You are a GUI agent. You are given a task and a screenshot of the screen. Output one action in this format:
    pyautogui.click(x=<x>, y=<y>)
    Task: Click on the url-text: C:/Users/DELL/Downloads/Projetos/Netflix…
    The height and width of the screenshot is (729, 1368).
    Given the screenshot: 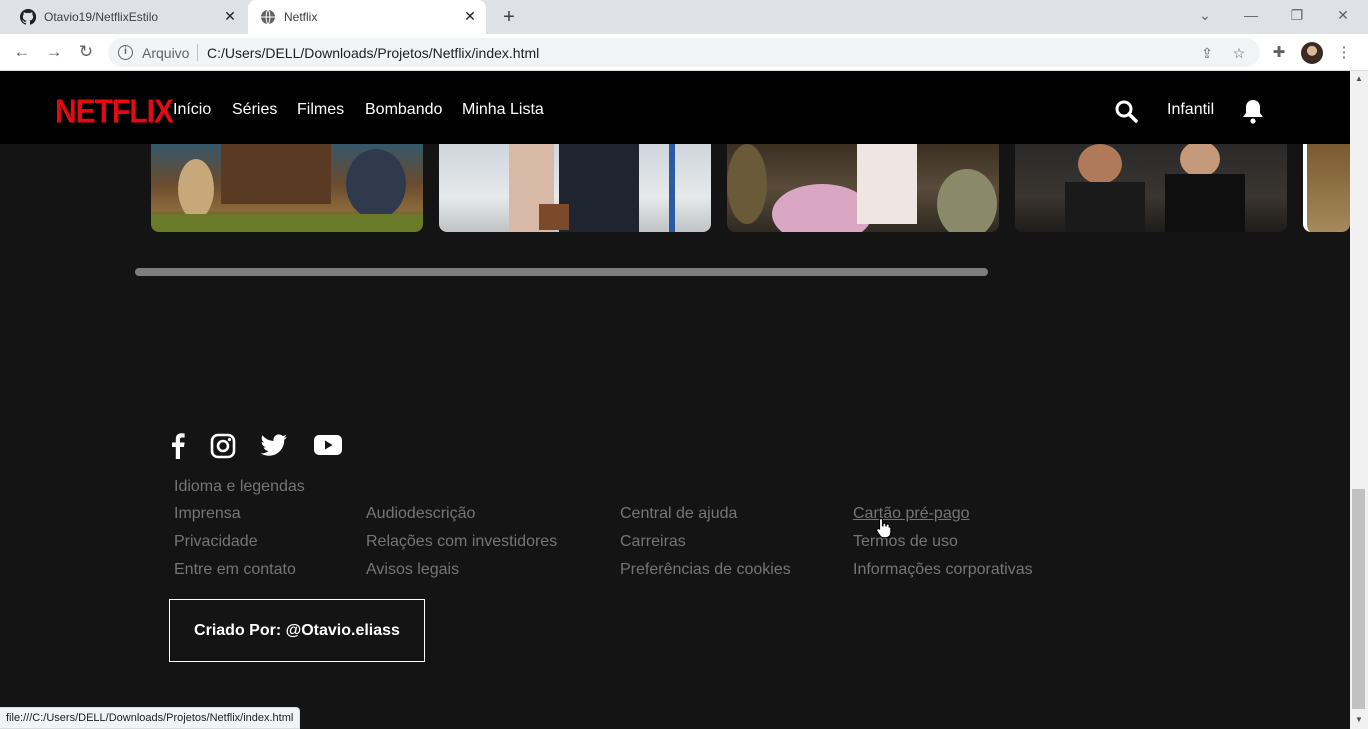 What is the action you would take?
    pyautogui.click(x=373, y=53)
    